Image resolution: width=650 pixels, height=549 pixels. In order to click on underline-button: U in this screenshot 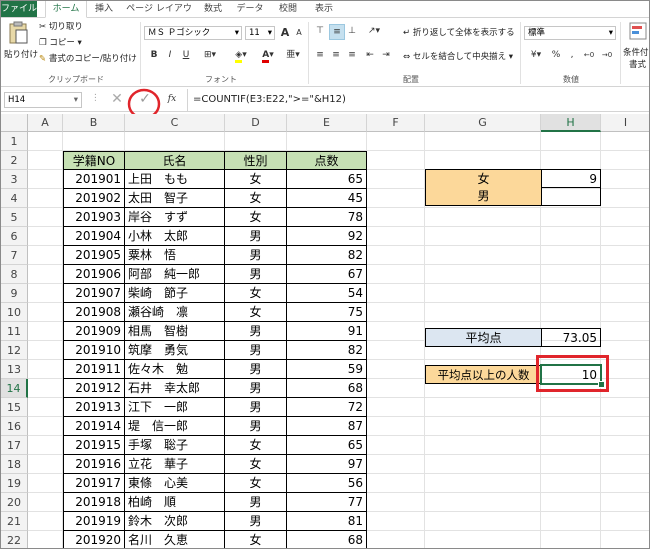, I will do `click(186, 55)`.